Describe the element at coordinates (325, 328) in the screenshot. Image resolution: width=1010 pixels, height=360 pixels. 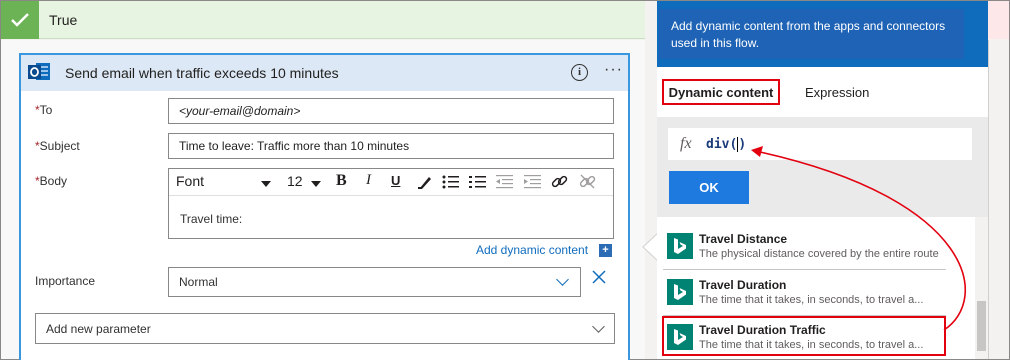
I see `add-parameter-select: Add new parameter` at that location.